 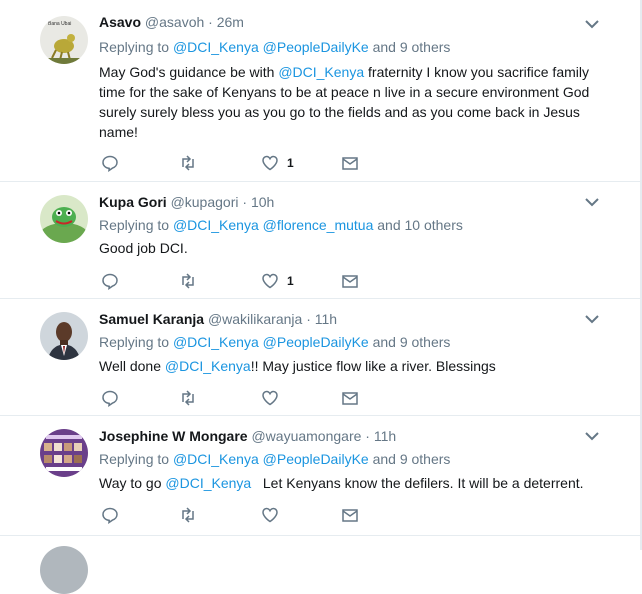 I want to click on avatar-caption: Bana Ubai, so click(x=59, y=24).